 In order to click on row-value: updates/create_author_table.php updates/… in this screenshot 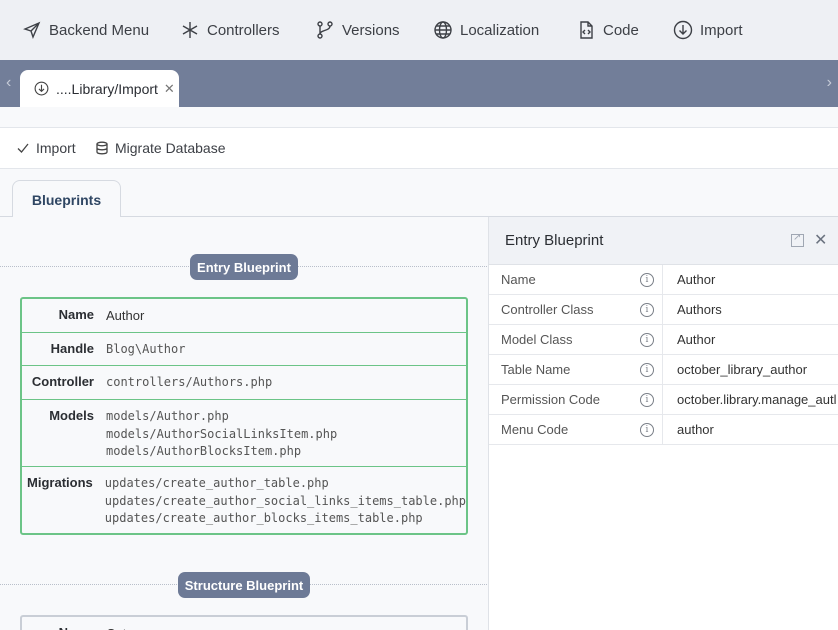, I will do `click(285, 500)`.